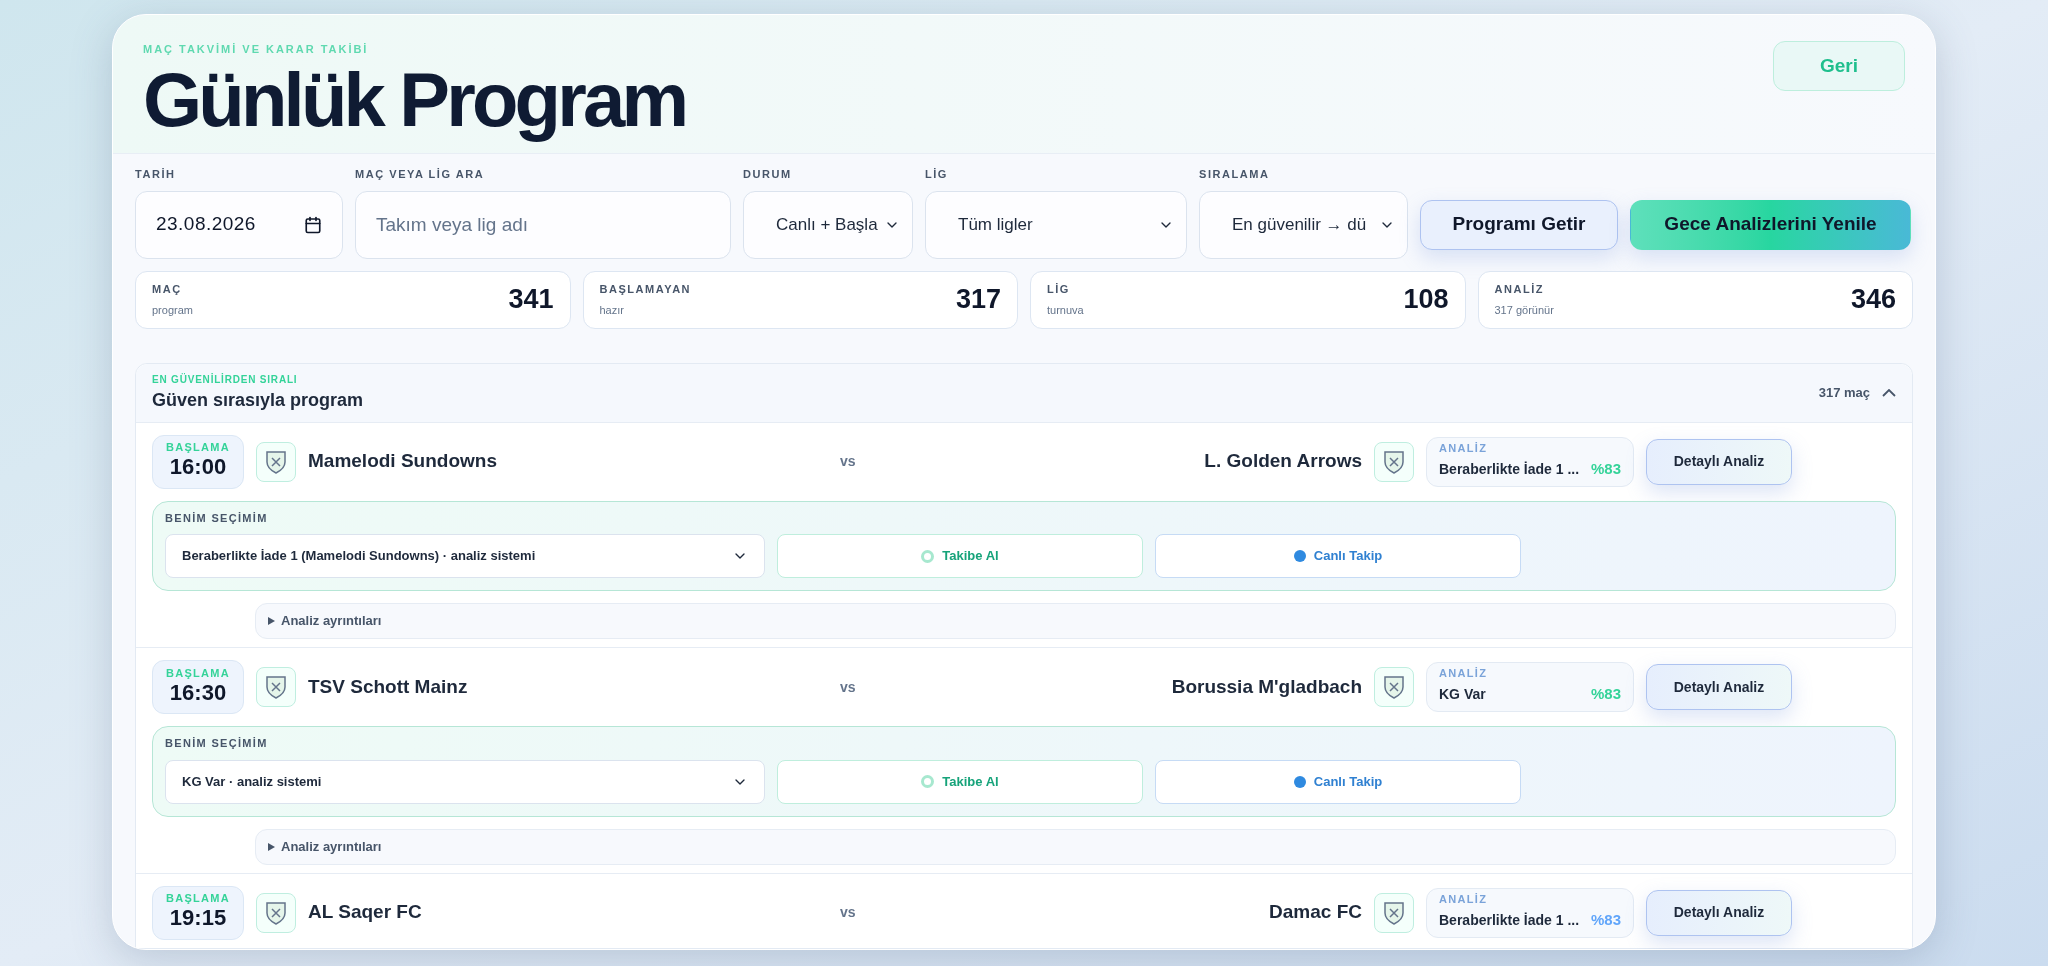 The width and height of the screenshot is (2048, 966). Describe the element at coordinates (156, 174) in the screenshot. I see `filter-label: TARİH` at that location.